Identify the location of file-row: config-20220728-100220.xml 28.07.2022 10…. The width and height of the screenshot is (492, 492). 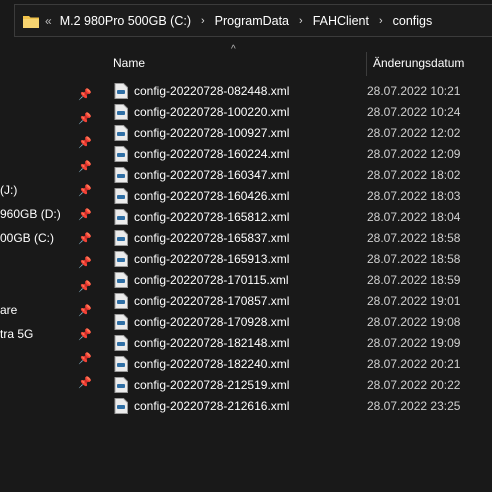
(300, 111).